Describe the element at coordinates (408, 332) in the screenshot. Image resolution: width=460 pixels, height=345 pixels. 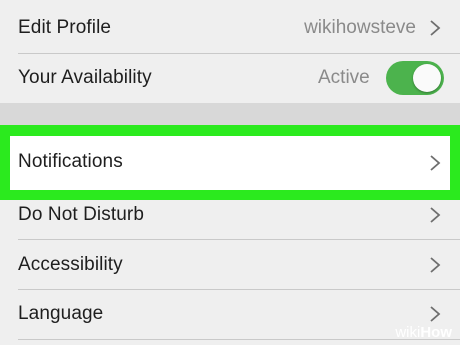
I see `watermark-wiki: wiki` at that location.